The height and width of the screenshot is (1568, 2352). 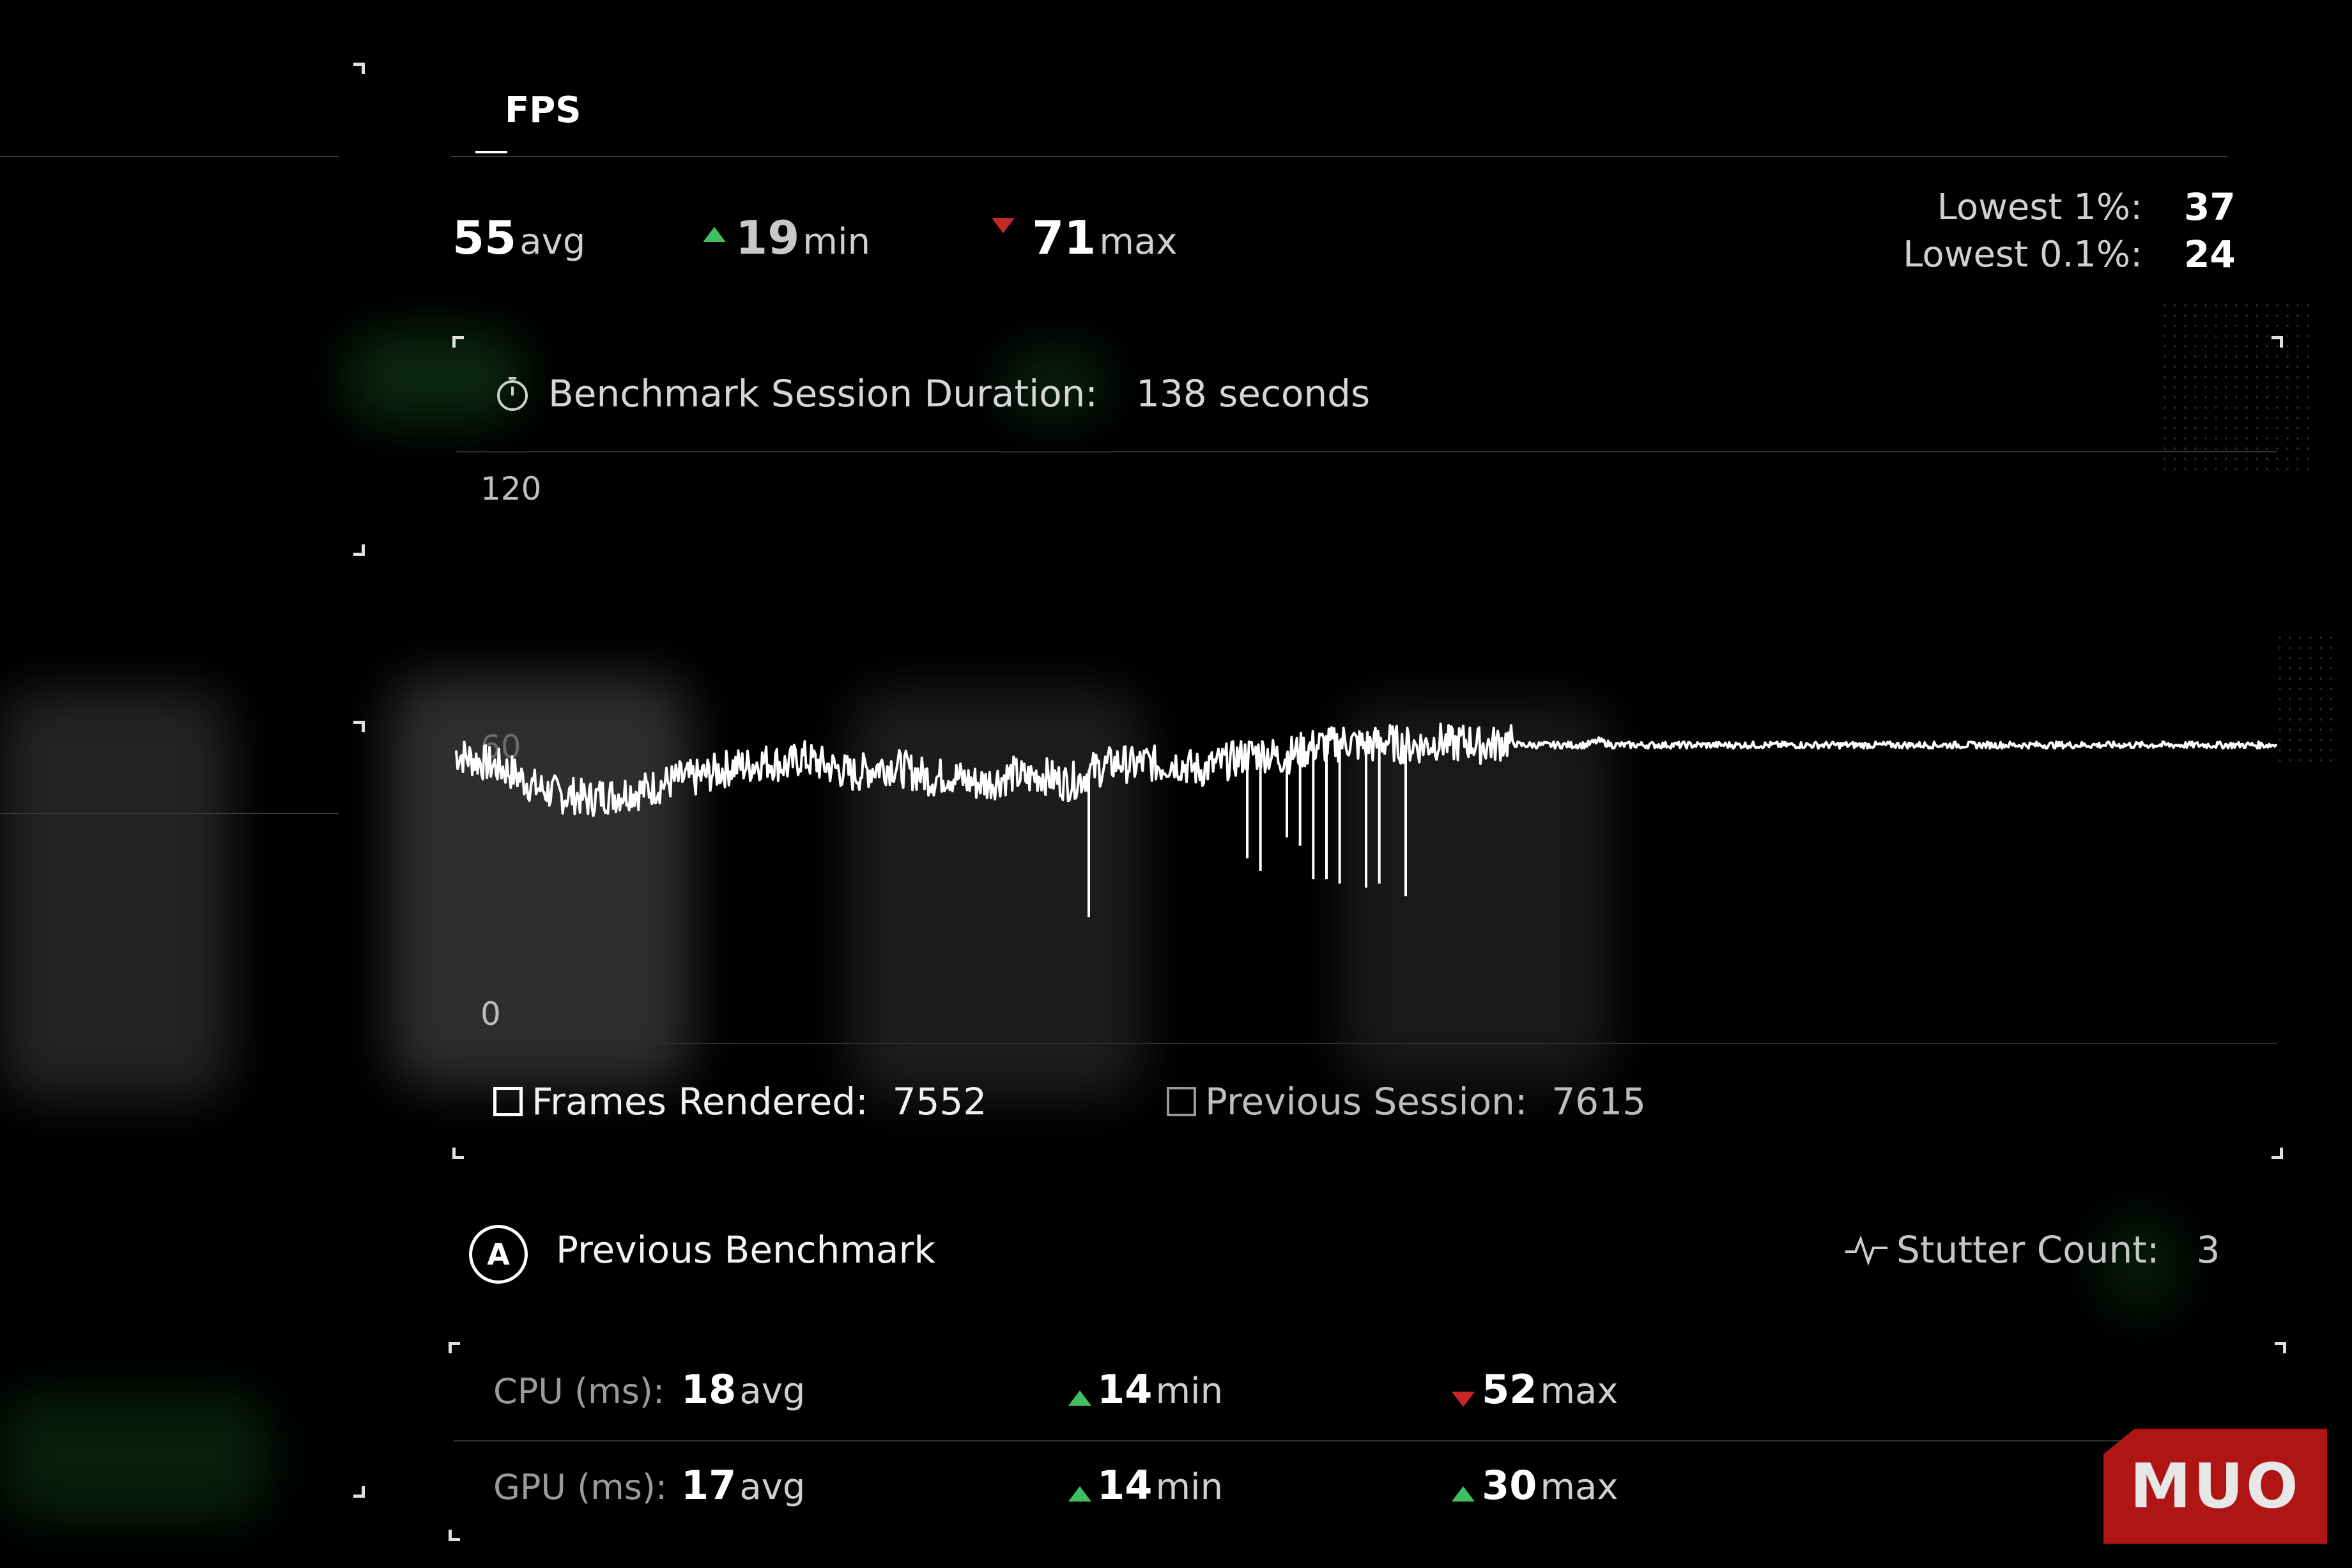 I want to click on duration-value: 138 seconds, so click(x=1253, y=393).